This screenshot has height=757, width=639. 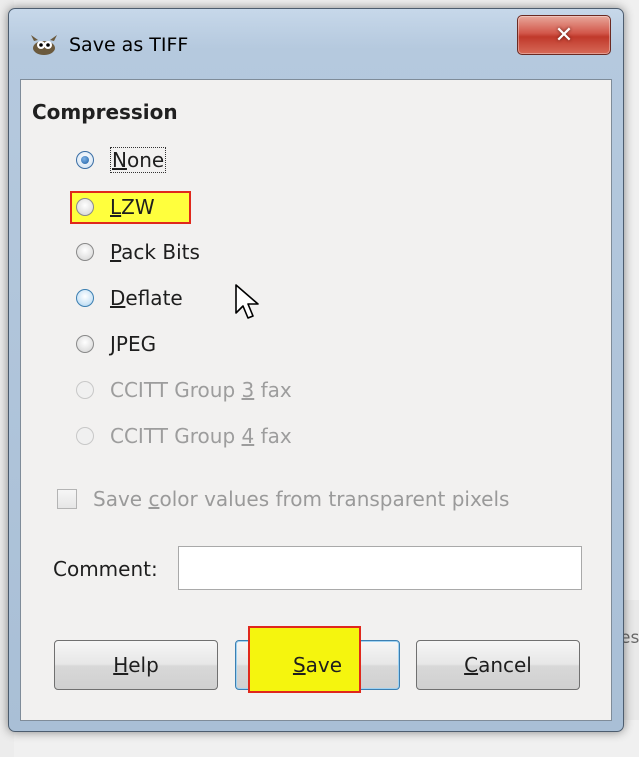 I want to click on help-button-label: Help, so click(x=136, y=665).